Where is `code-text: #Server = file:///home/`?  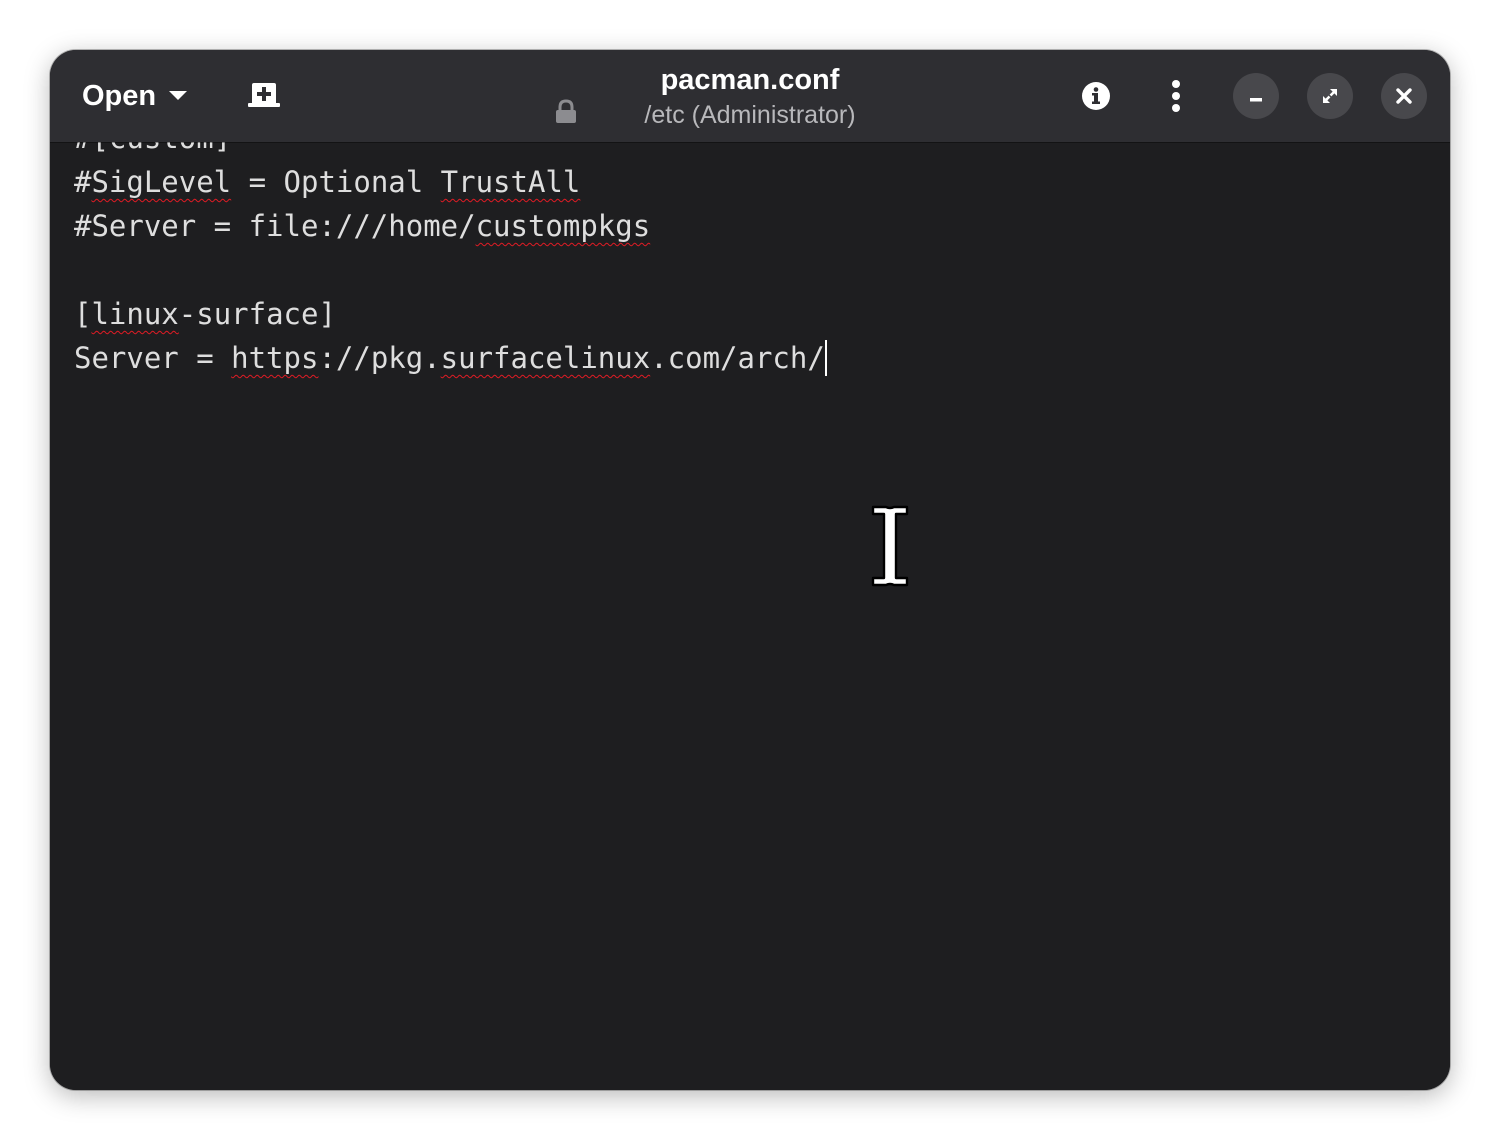
code-text: #Server = file:///home/ is located at coordinates (275, 226).